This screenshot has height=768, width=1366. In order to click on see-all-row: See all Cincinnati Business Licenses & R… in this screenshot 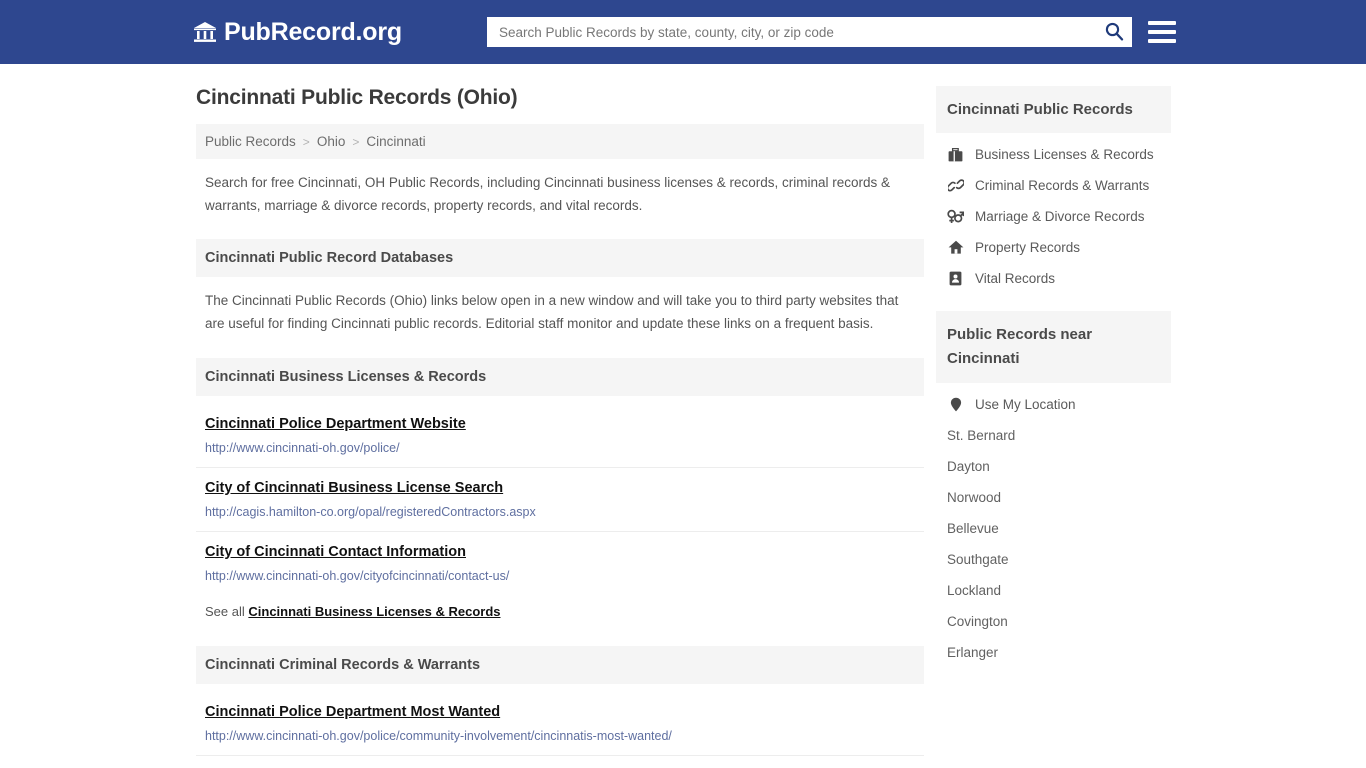, I will do `click(560, 612)`.